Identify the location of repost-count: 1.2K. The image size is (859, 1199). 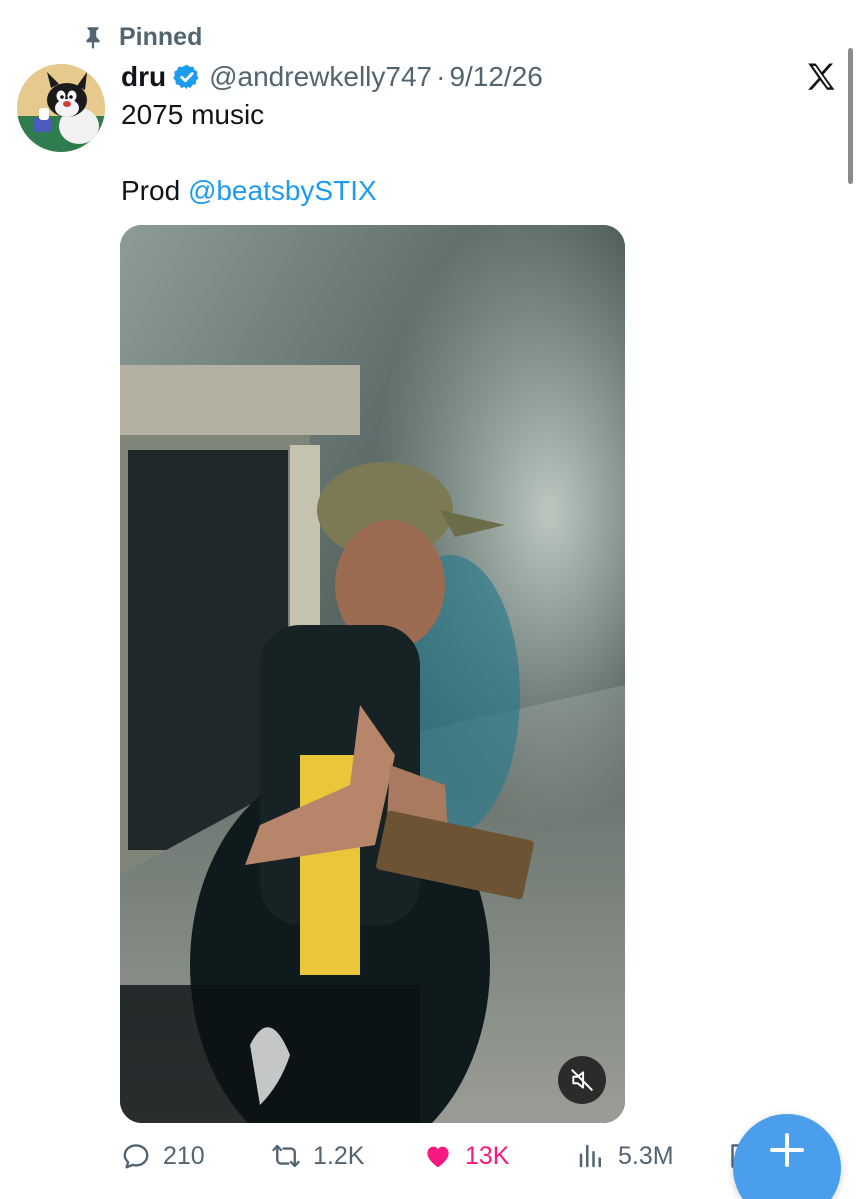
(339, 1155).